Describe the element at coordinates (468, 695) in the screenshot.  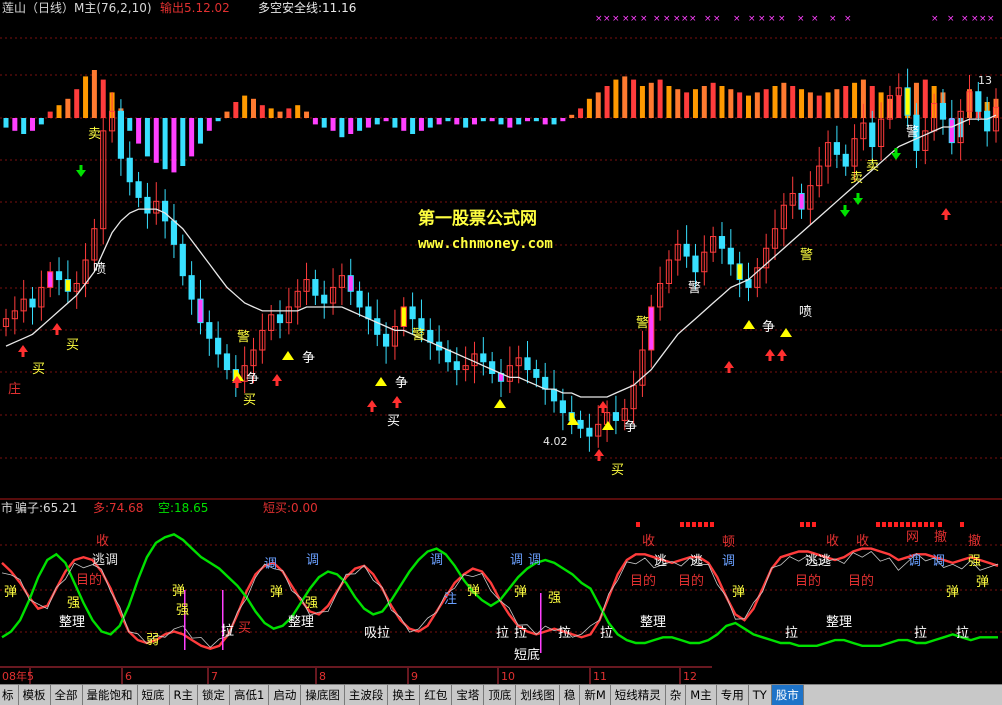
I see `tab-宝塔: 宝塔` at that location.